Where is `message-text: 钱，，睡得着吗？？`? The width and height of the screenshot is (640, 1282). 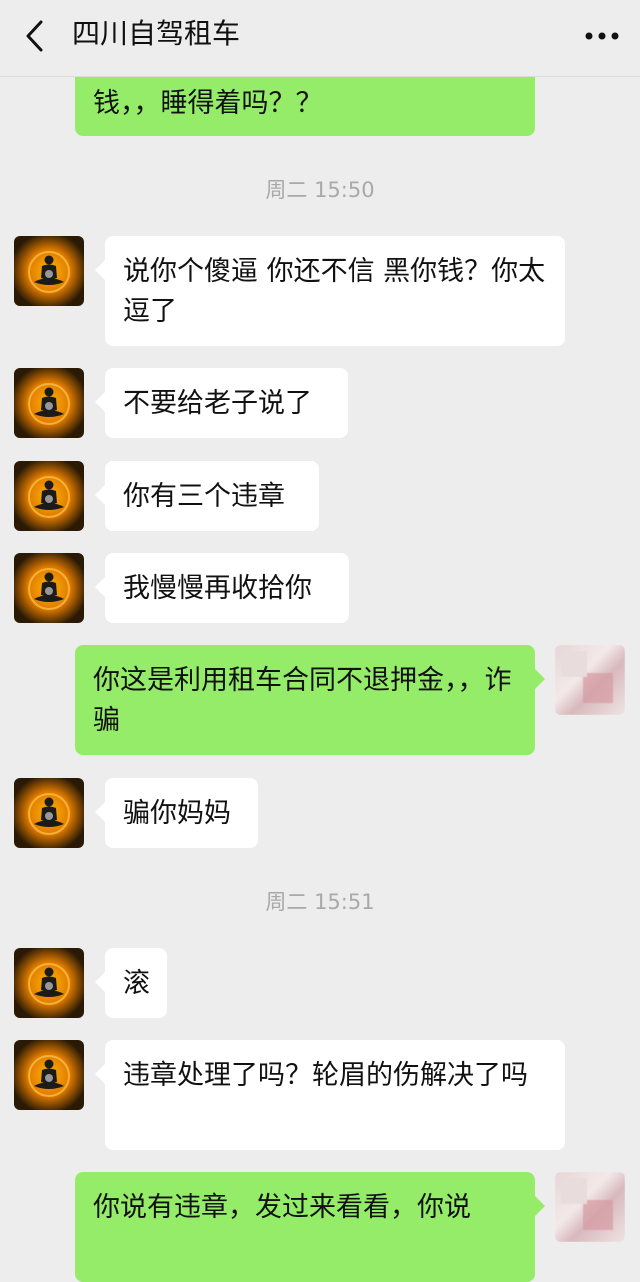
message-text: 钱，，睡得着吗？？ is located at coordinates (208, 103).